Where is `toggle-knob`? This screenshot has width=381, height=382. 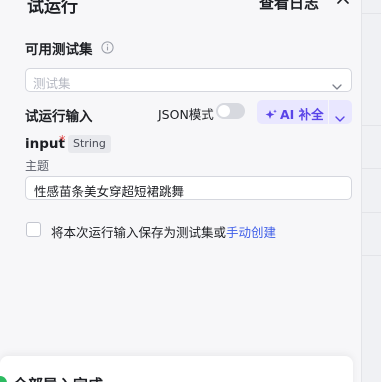
toggle-knob is located at coordinates (224, 111).